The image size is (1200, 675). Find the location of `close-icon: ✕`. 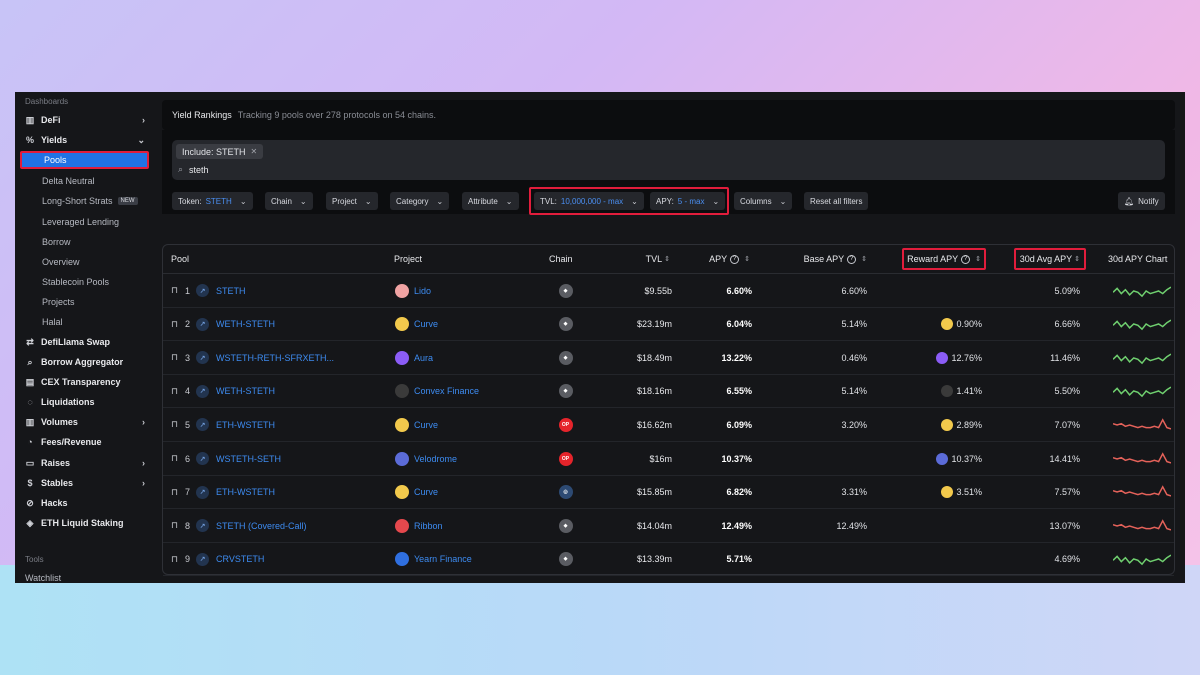

close-icon: ✕ is located at coordinates (254, 151).